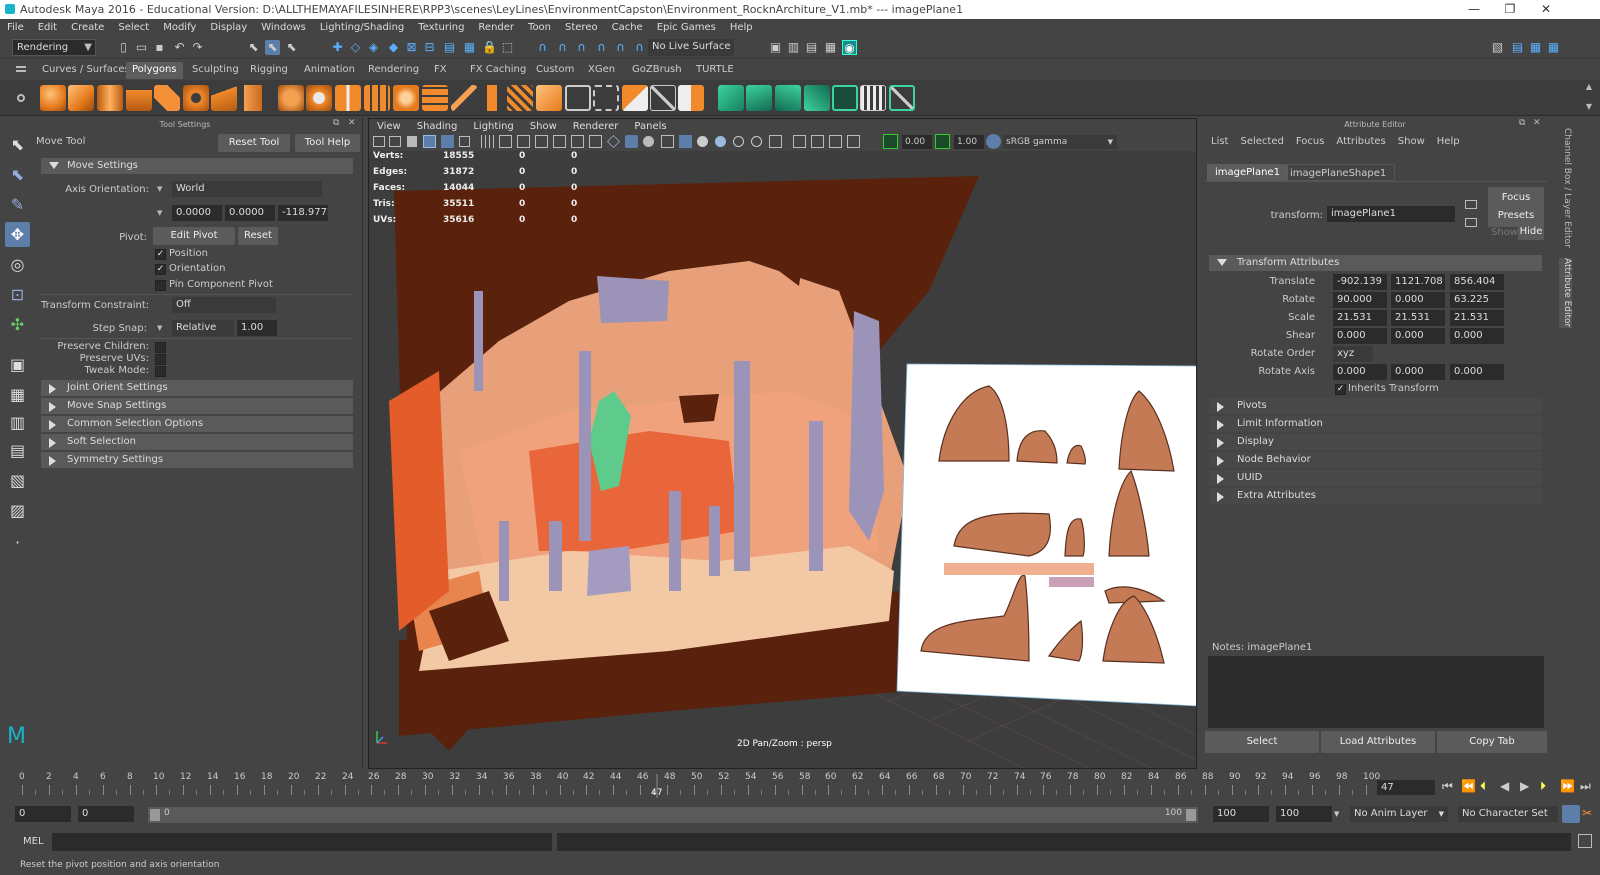 The height and width of the screenshot is (875, 1600). Describe the element at coordinates (1338, 172) in the screenshot. I see `tab-imageplaneshape1: imagePlaneShape1` at that location.